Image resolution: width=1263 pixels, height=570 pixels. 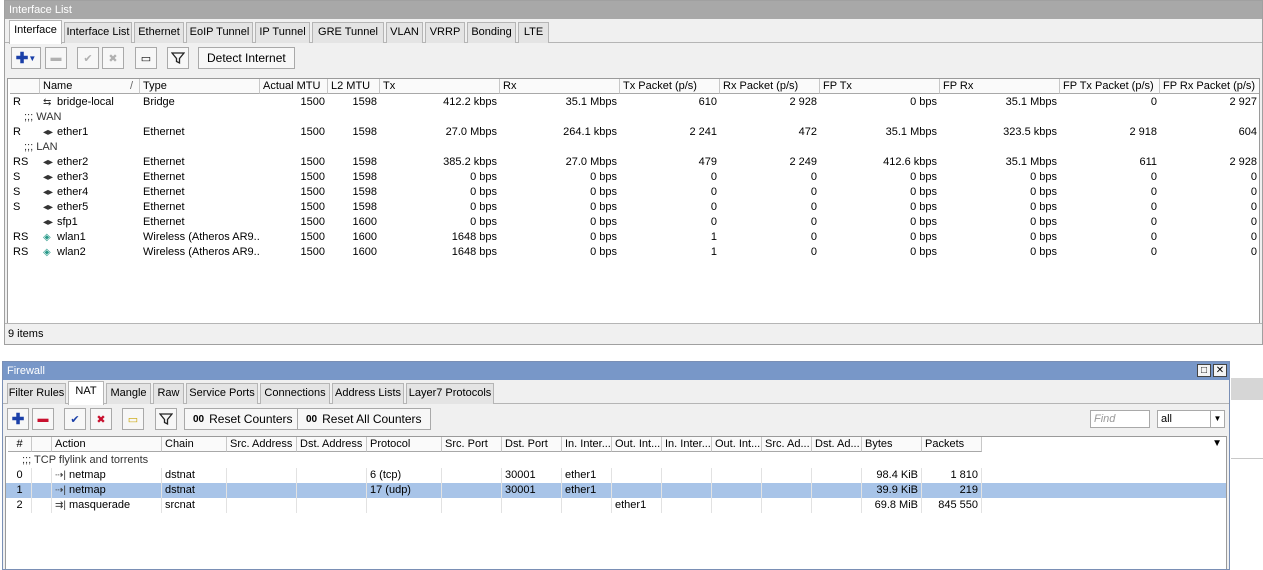 I want to click on column-header: Action, so click(x=107, y=444).